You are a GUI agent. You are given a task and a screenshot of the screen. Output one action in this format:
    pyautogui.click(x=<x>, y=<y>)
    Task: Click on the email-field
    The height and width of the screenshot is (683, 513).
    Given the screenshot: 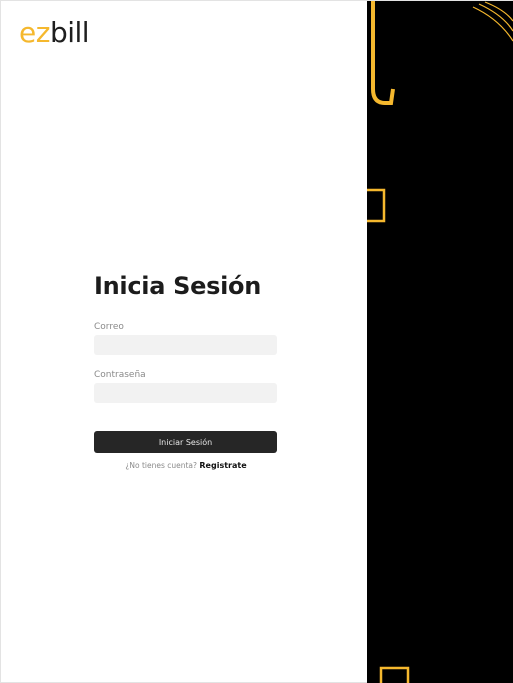 What is the action you would take?
    pyautogui.click(x=185, y=345)
    